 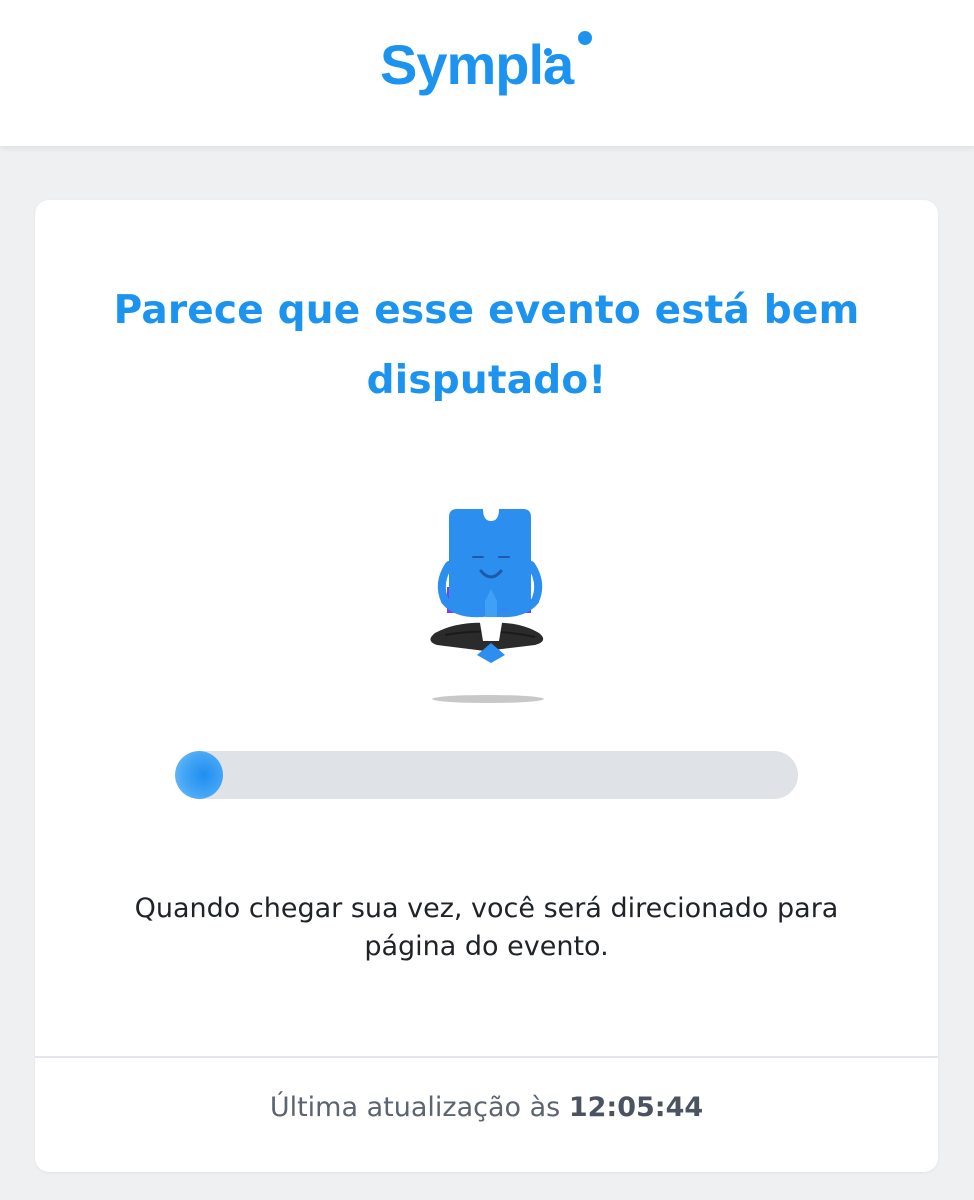 I want to click on last-updated-label: Última atualização às, so click(x=415, y=1107).